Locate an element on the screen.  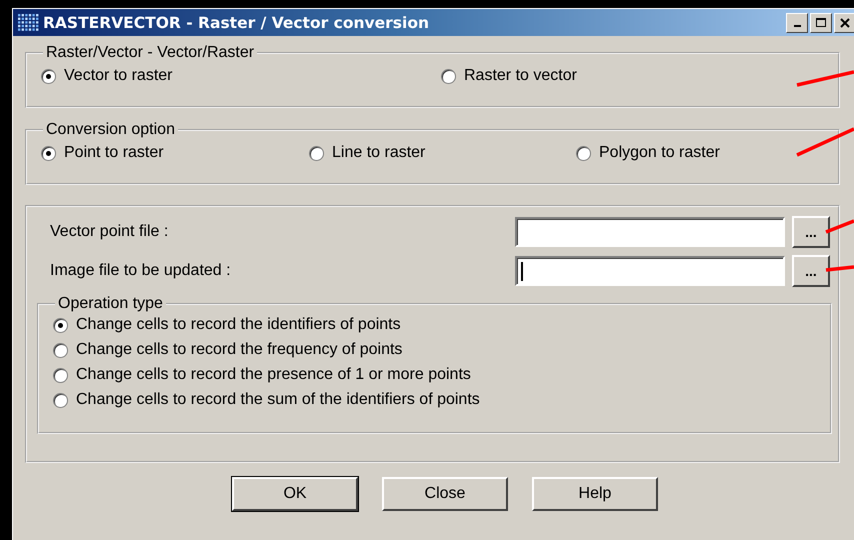
field-label: Image file to be updated : is located at coordinates (140, 271).